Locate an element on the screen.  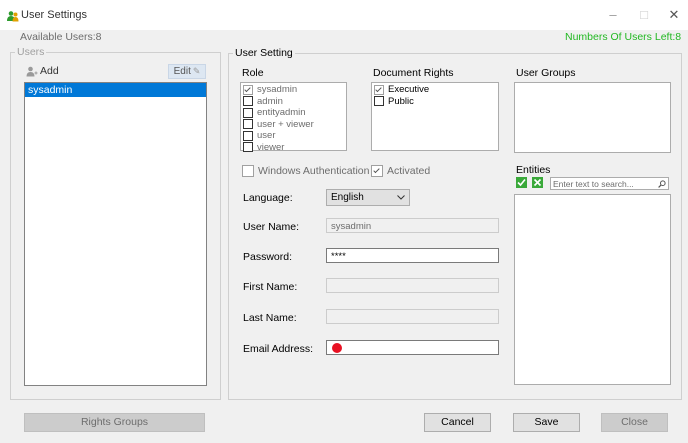
windows-auth-checkbox: Windows Authentication is located at coordinates (305, 171).